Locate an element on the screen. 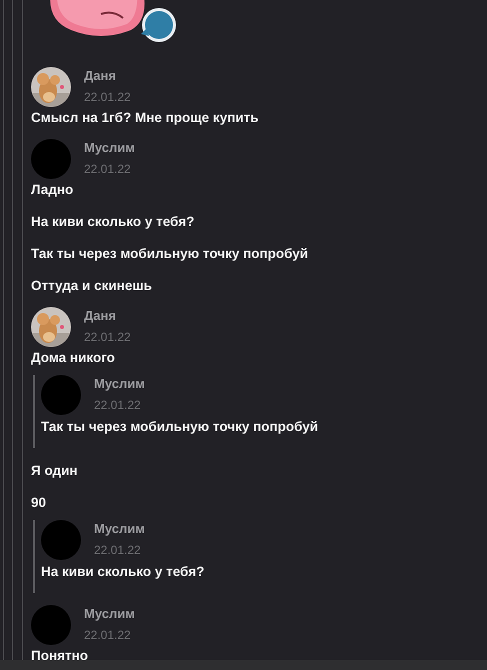 The width and height of the screenshot is (487, 670). message-text: Смысл на 1гб? Мне проще купить is located at coordinates (145, 118).